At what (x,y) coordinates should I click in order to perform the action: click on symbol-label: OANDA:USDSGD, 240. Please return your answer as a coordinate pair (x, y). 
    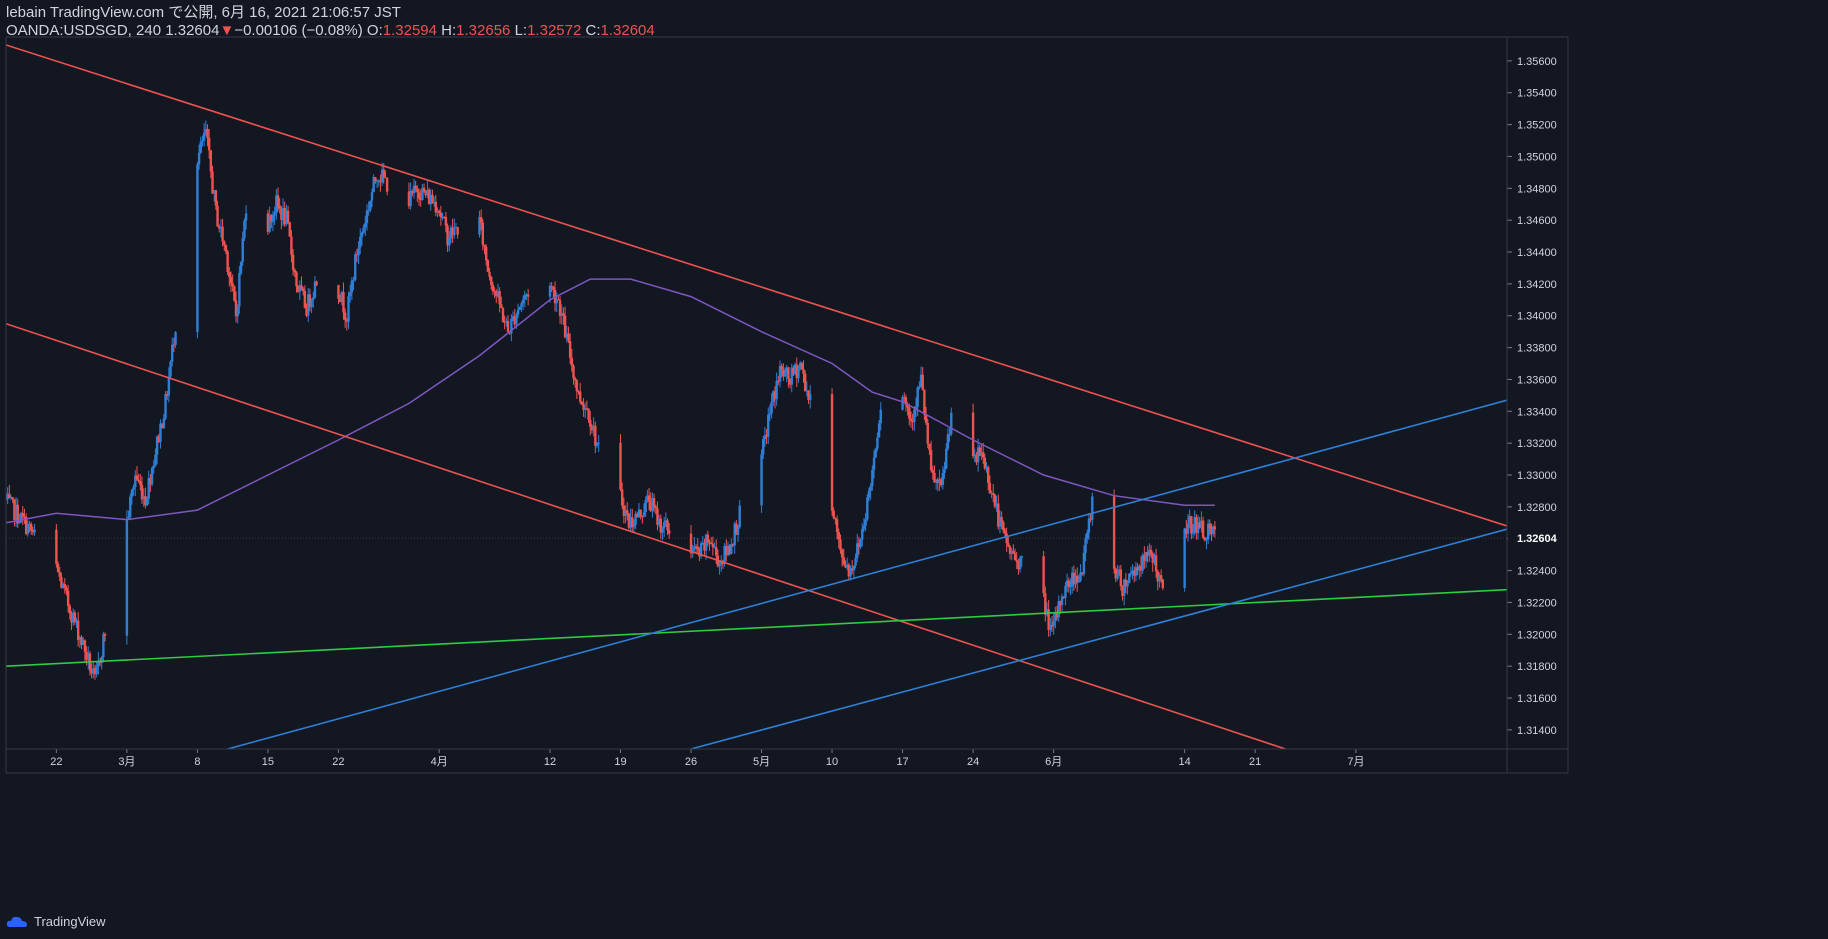
    Looking at the image, I should click on (83, 30).